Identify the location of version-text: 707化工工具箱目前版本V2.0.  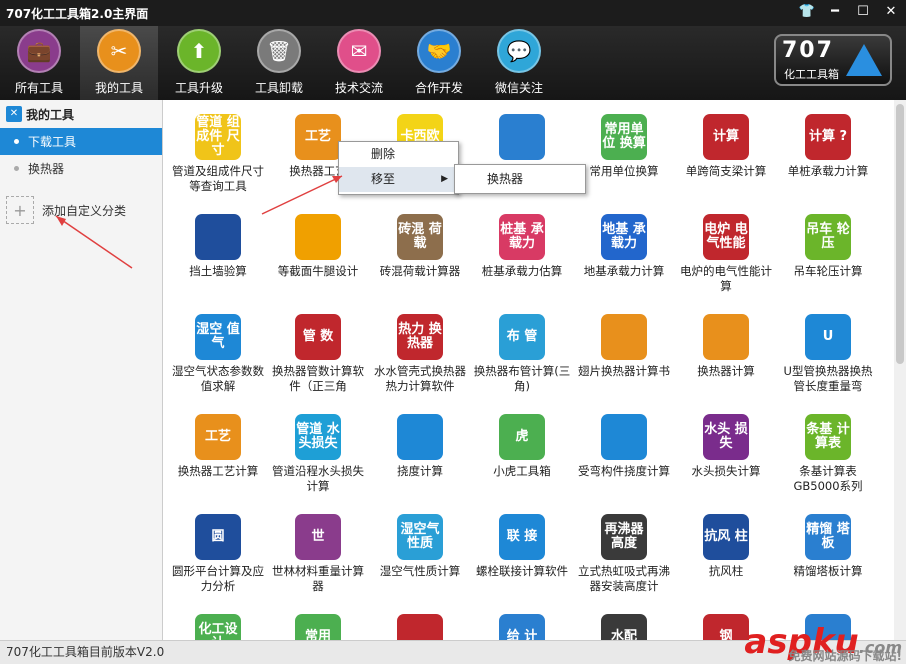
(85, 652).